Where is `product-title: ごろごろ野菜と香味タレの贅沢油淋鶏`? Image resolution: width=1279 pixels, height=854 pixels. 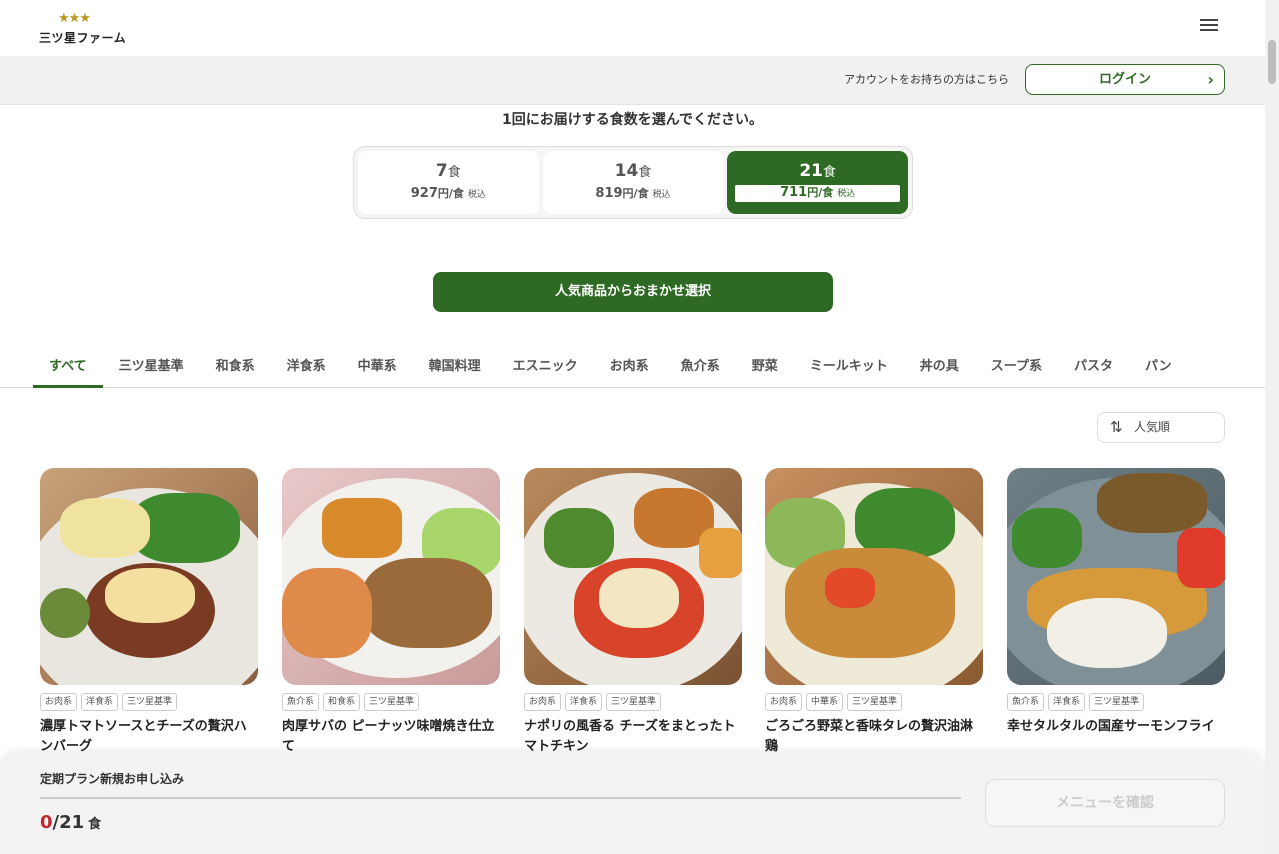 product-title: ごろごろ野菜と香味タレの贅沢油淋鶏 is located at coordinates (874, 737).